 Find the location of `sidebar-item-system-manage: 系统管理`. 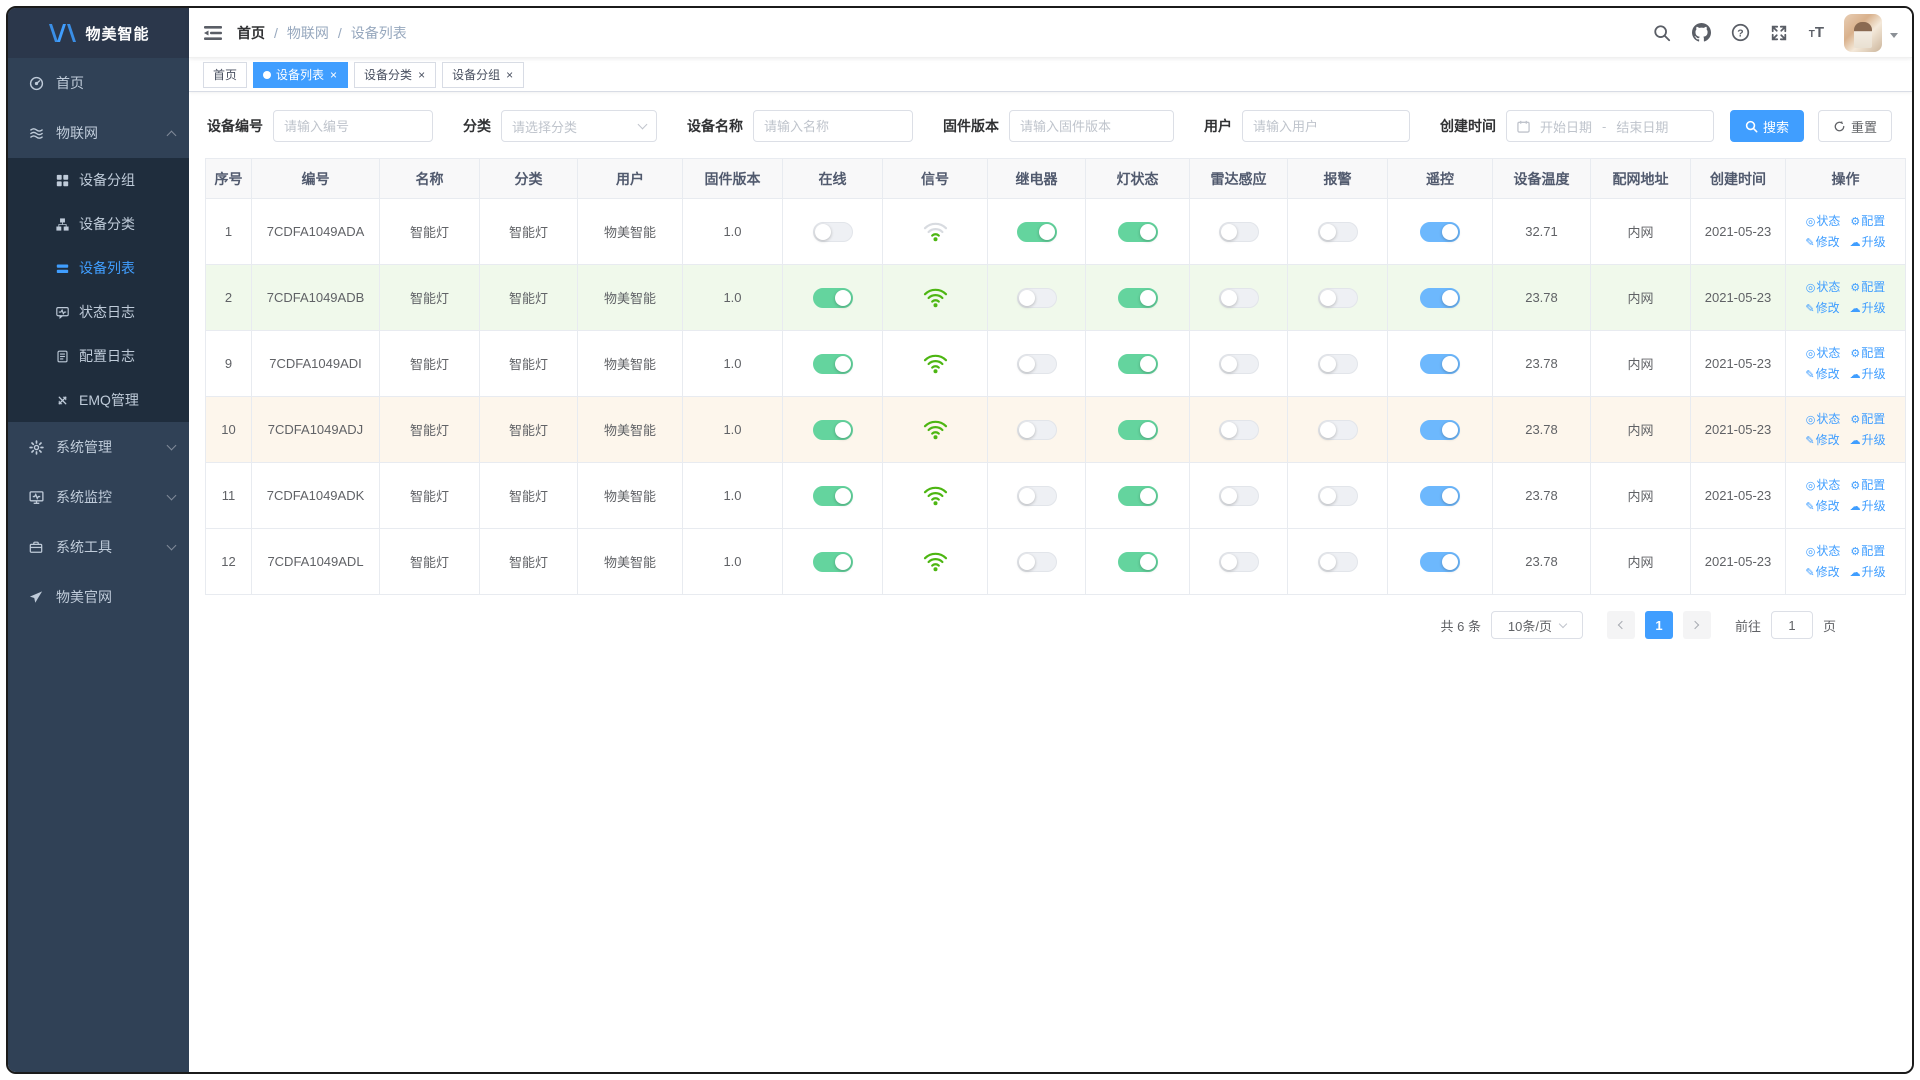

sidebar-item-system-manage: 系统管理 is located at coordinates (98, 447).